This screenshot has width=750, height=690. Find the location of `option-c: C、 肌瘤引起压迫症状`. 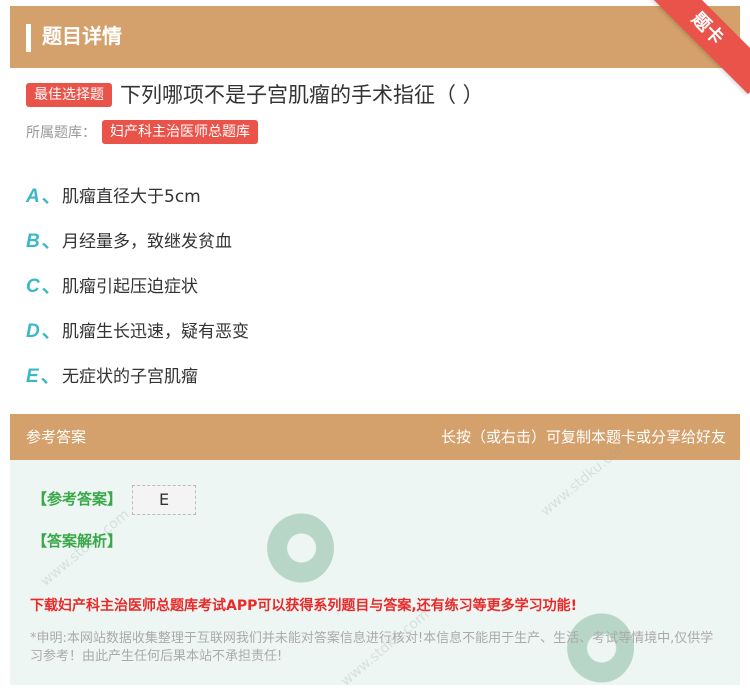

option-c: C、 肌瘤引起压迫症状 is located at coordinates (137, 284).